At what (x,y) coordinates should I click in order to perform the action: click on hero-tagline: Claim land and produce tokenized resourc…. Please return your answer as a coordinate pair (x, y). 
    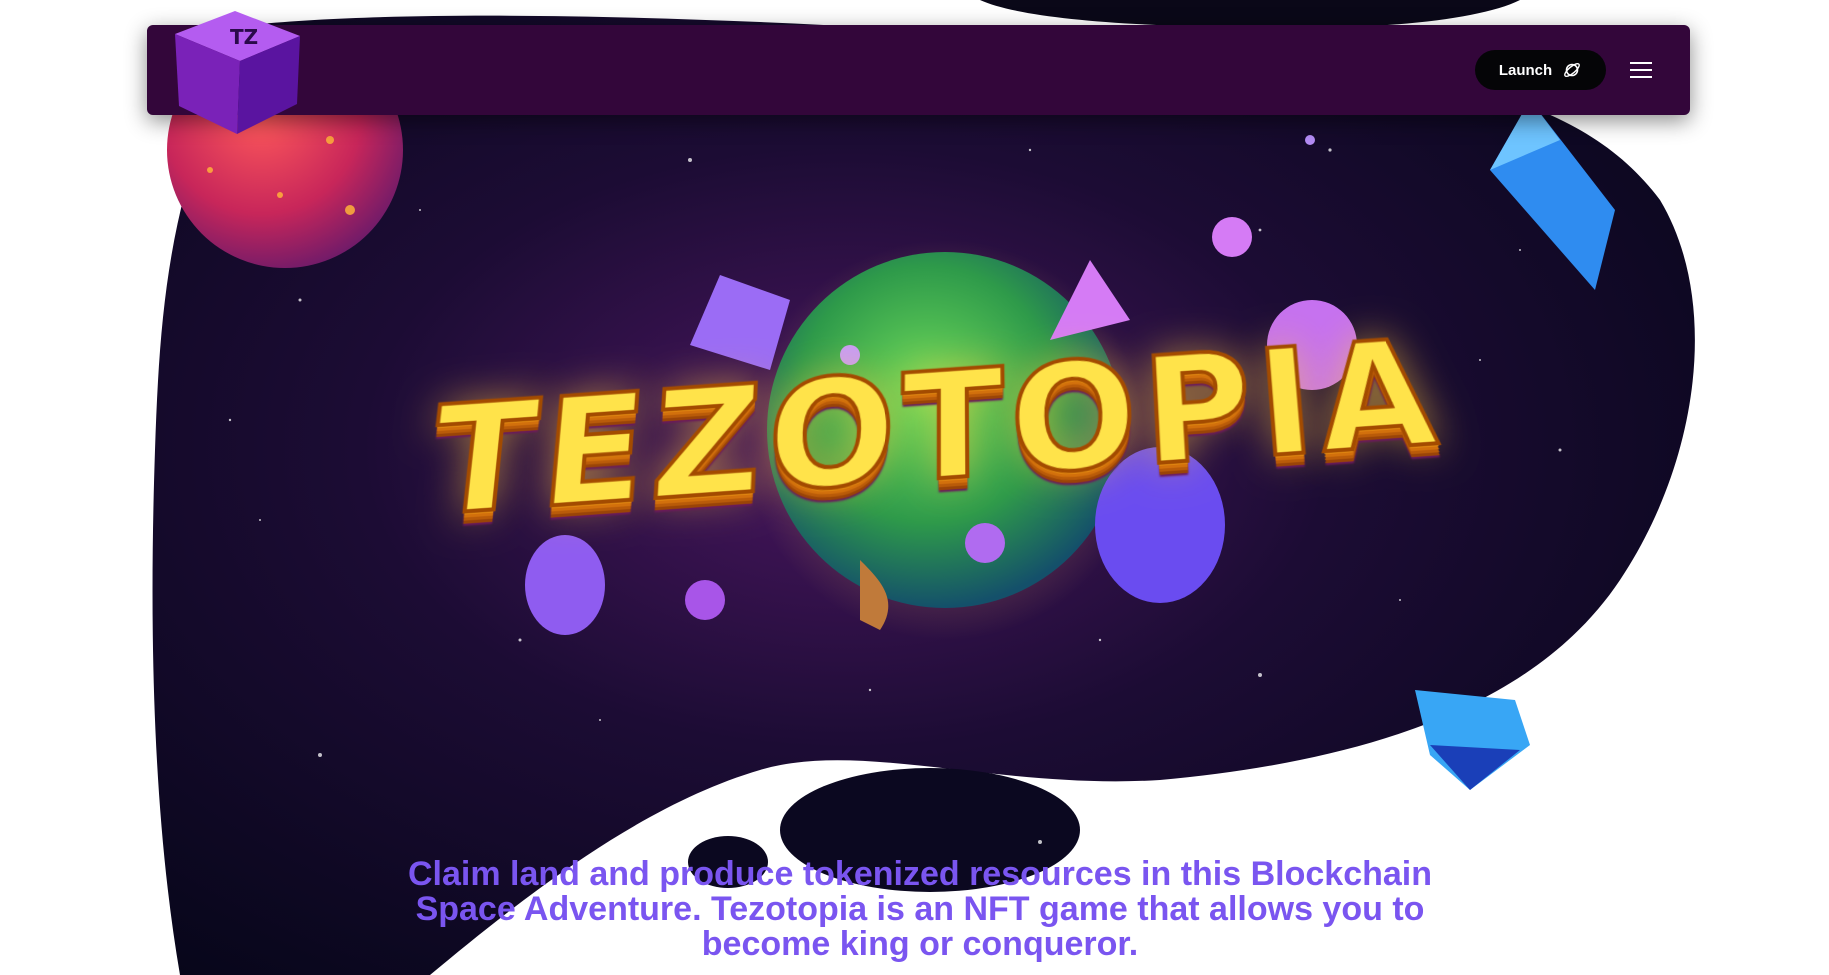
    Looking at the image, I should click on (920, 909).